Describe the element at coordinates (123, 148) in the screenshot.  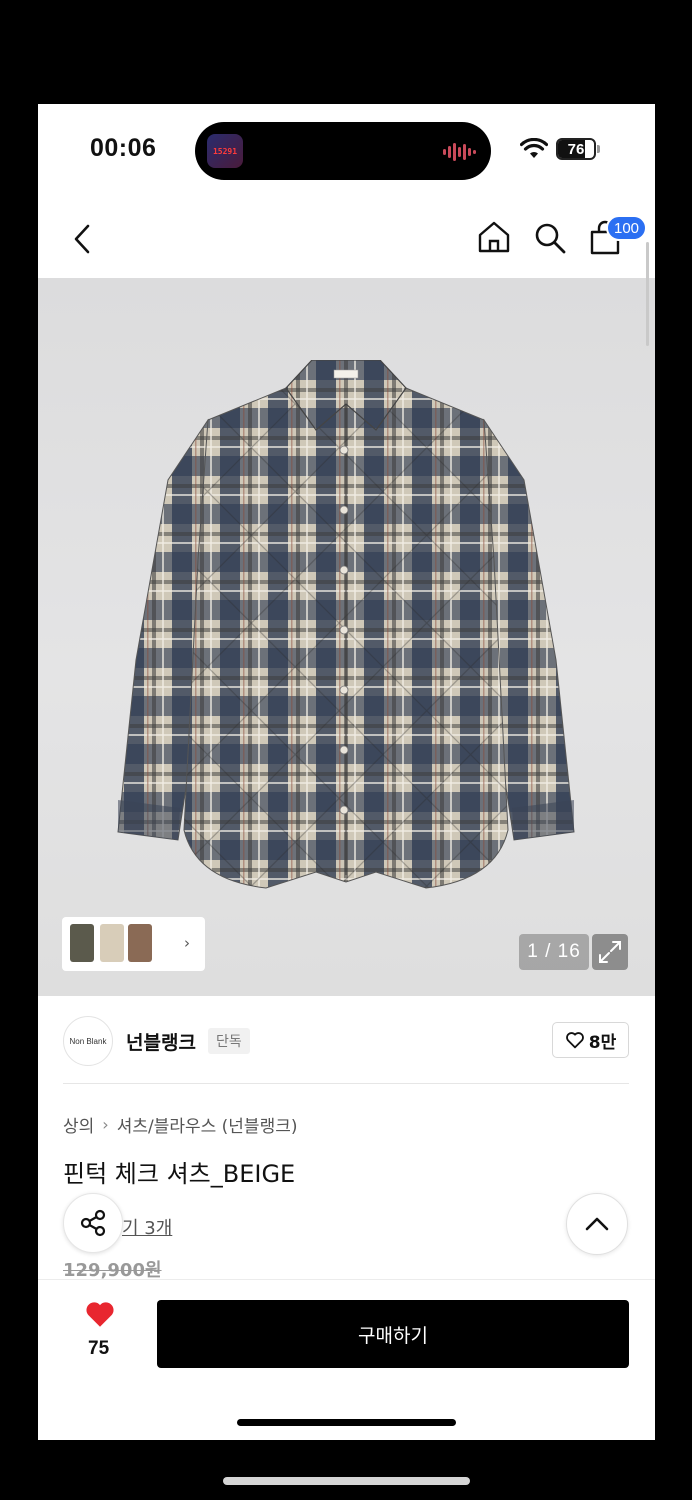
I see `status-time: 00:06` at that location.